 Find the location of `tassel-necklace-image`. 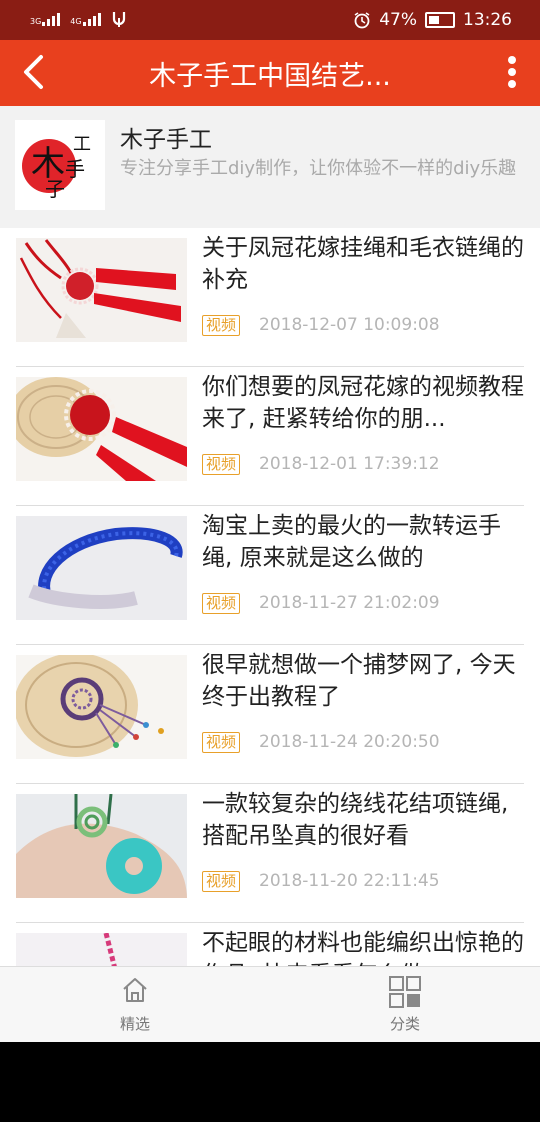

tassel-necklace-image is located at coordinates (101, 290).